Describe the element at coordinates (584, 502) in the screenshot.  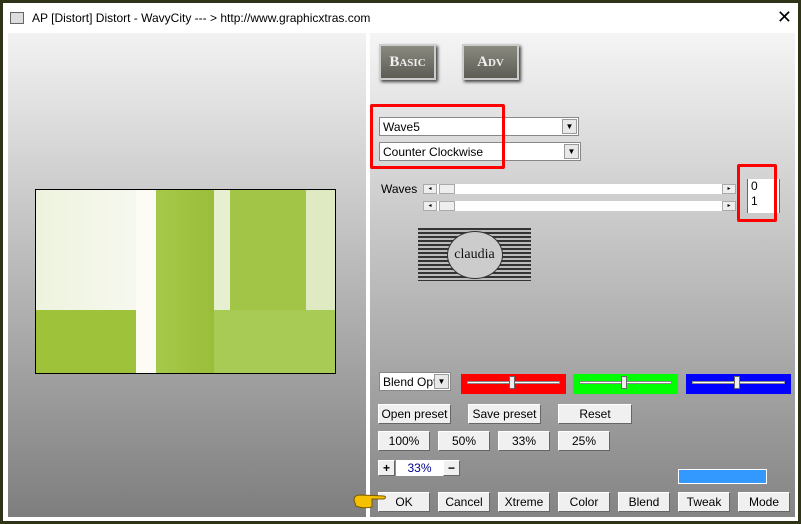
I see `color-button: Color` at that location.